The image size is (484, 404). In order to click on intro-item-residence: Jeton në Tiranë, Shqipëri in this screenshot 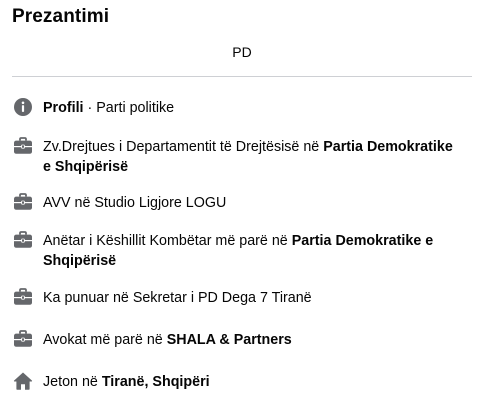, I will do `click(242, 382)`.